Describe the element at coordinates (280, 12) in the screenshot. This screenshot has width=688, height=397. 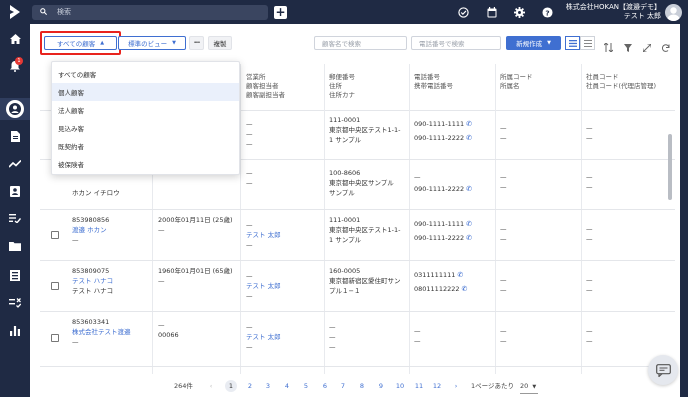
I see `quick-add-button: +` at that location.